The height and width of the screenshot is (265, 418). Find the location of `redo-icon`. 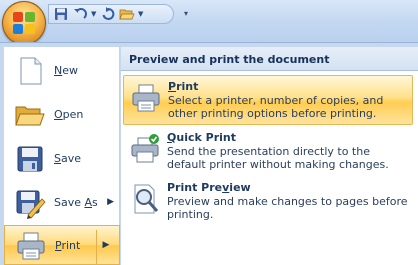

redo-icon is located at coordinates (108, 14).